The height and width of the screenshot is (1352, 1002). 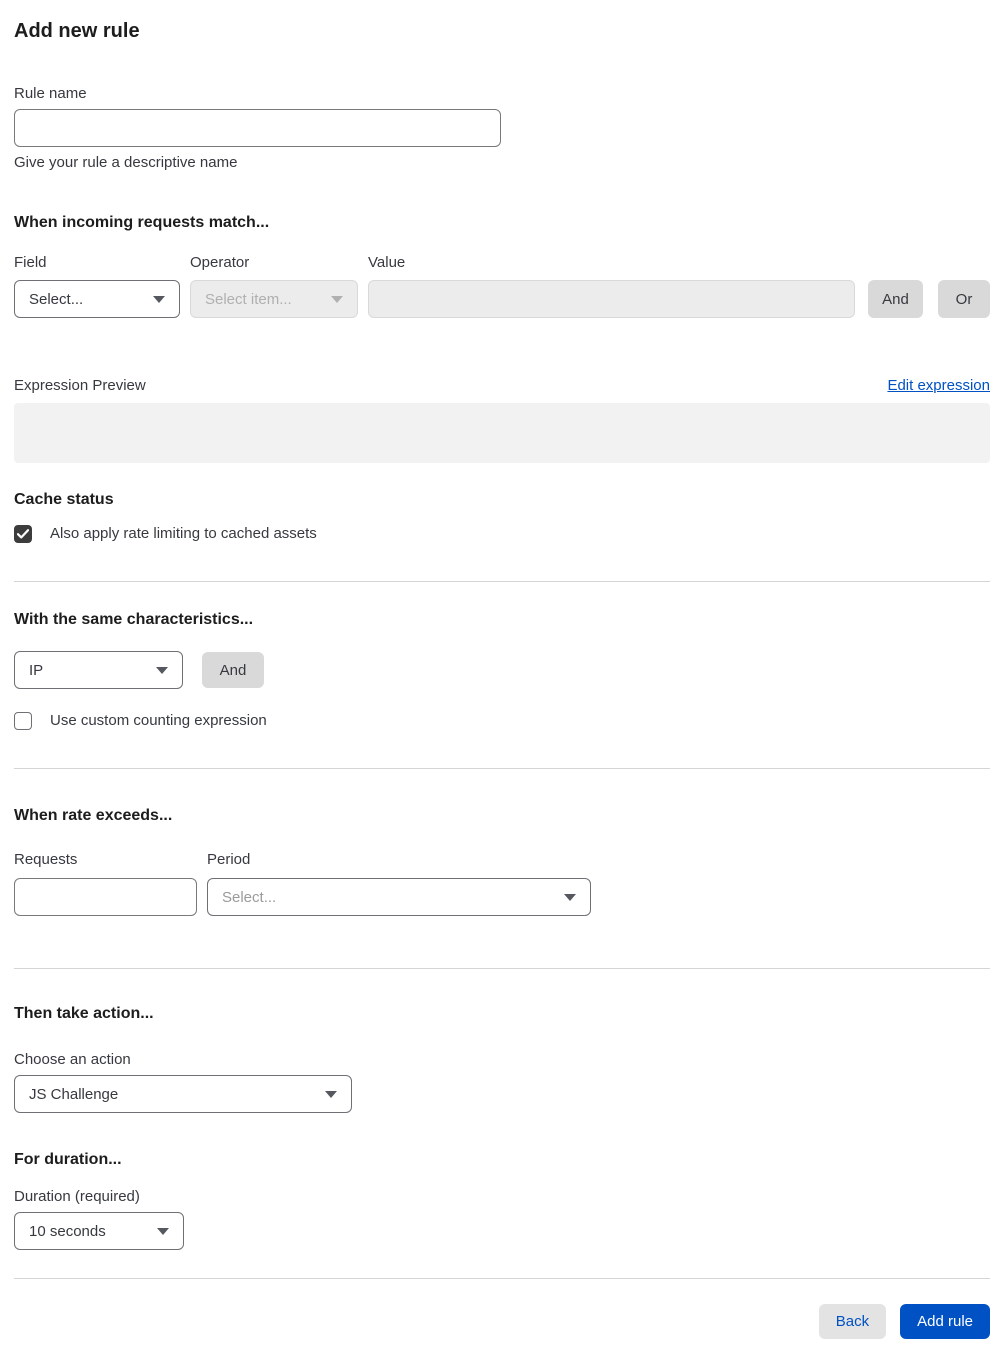 What do you see at coordinates (938, 386) in the screenshot?
I see `edit-expression-link: Edit expression` at bounding box center [938, 386].